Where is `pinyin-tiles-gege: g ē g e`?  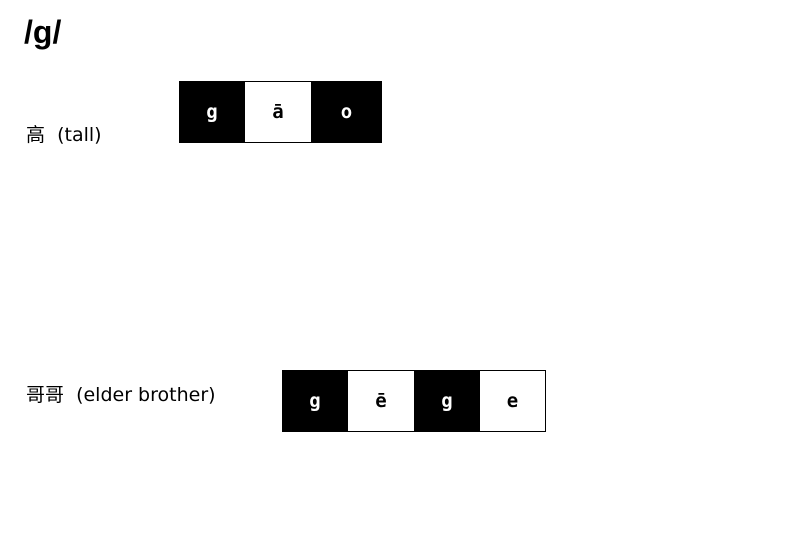 pinyin-tiles-gege: g ē g e is located at coordinates (414, 401).